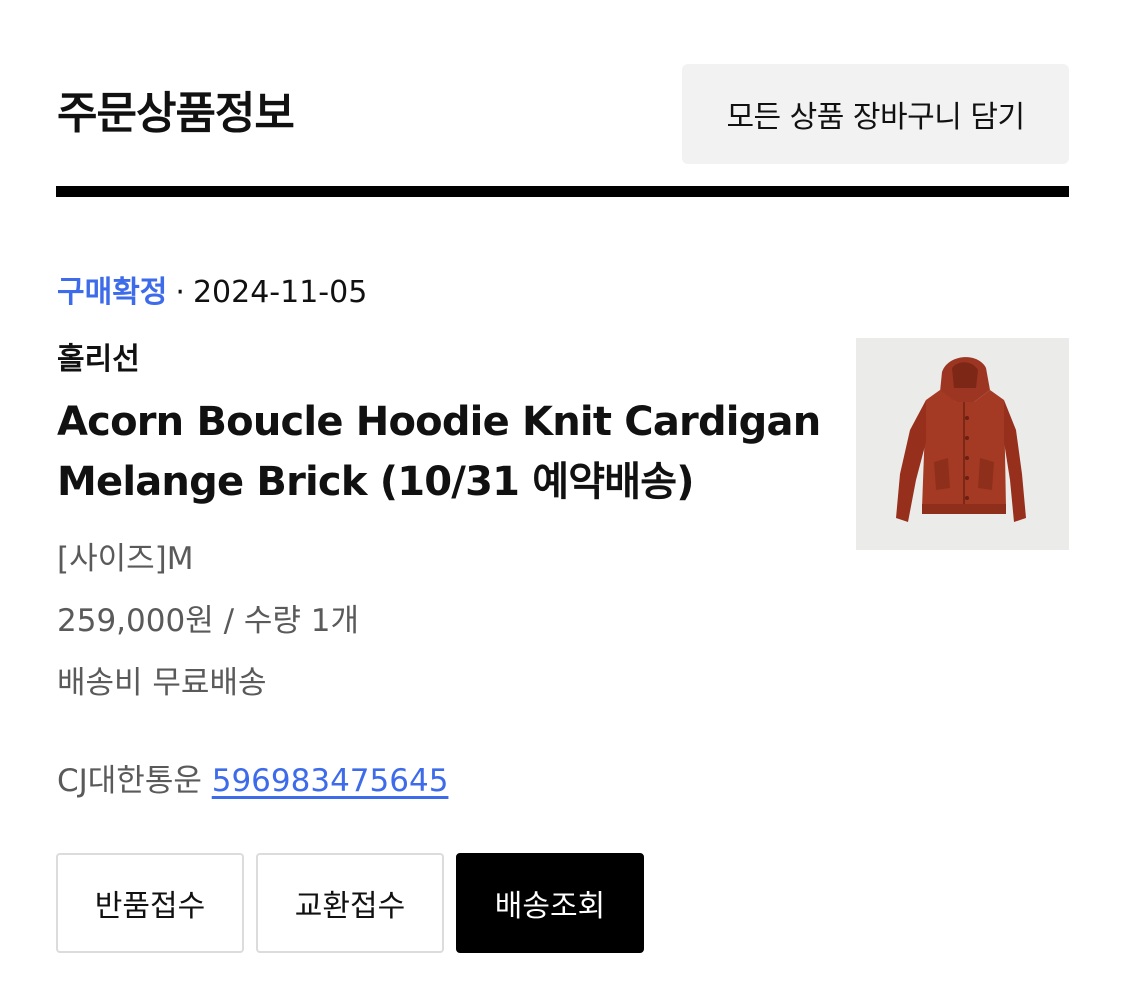 This screenshot has height=999, width=1125. Describe the element at coordinates (112, 292) in the screenshot. I see `order-status-badge: 구매확정` at that location.